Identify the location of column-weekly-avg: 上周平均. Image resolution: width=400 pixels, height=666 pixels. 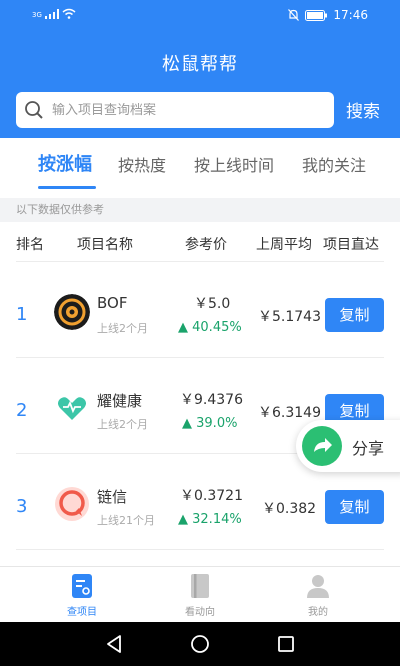
(284, 245).